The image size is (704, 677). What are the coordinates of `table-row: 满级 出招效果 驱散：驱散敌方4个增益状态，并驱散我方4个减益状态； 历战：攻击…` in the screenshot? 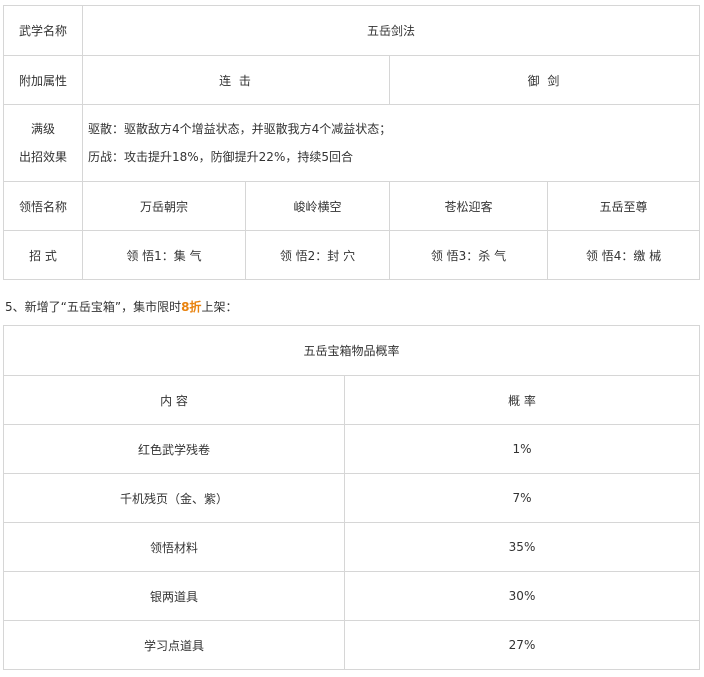 It's located at (352, 143).